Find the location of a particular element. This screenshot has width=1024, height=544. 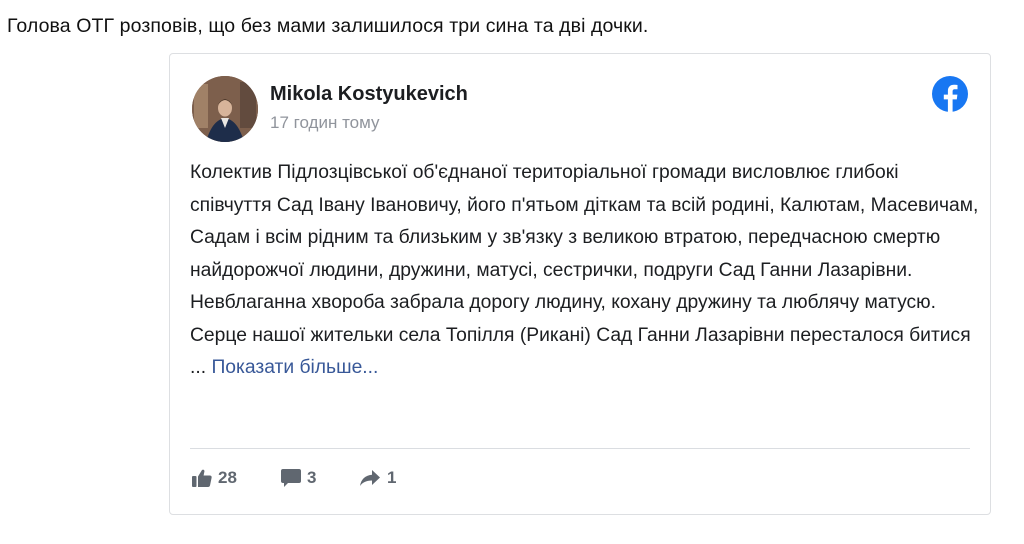

share-count: 1 is located at coordinates (392, 477).